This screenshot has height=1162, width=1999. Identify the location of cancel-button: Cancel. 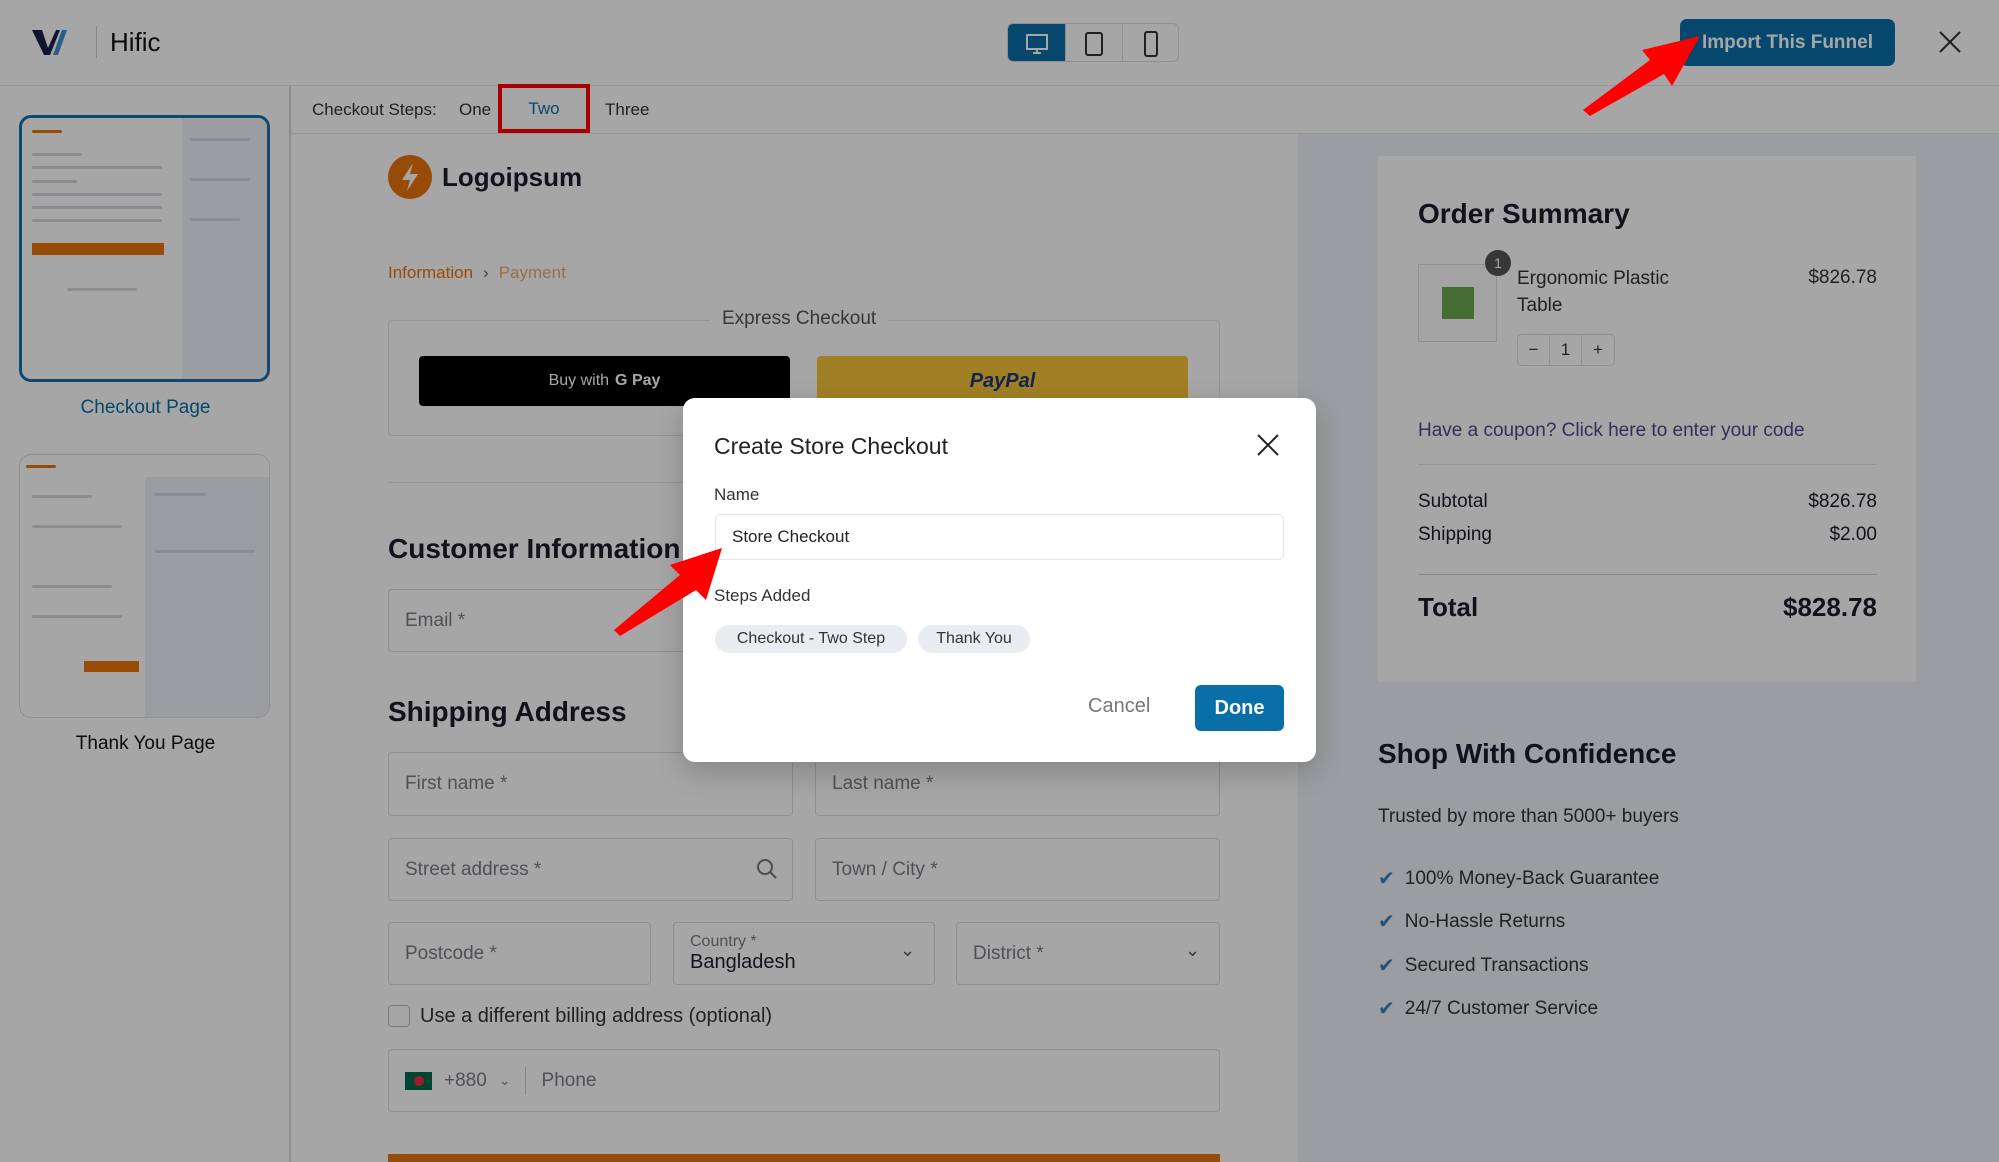
(1119, 706).